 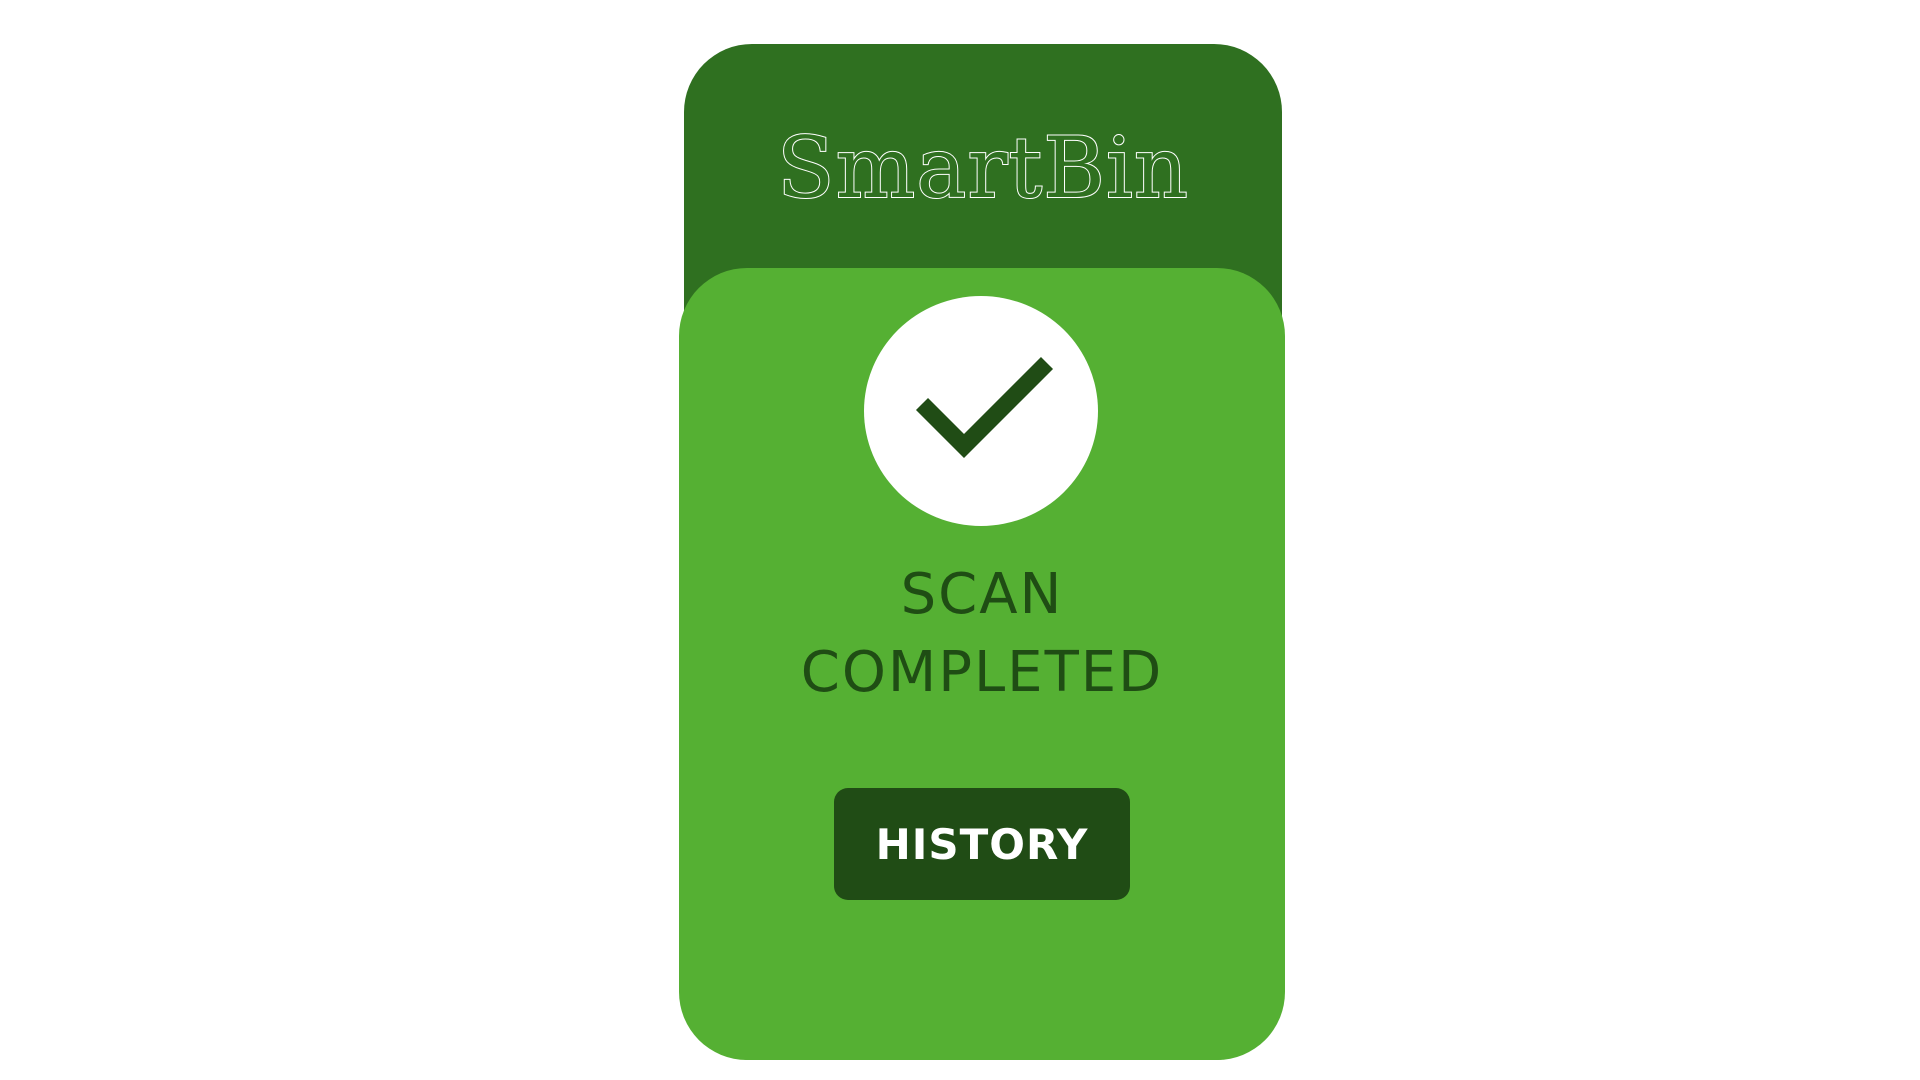 What do you see at coordinates (982, 844) in the screenshot?
I see `history-button: HISTORY` at bounding box center [982, 844].